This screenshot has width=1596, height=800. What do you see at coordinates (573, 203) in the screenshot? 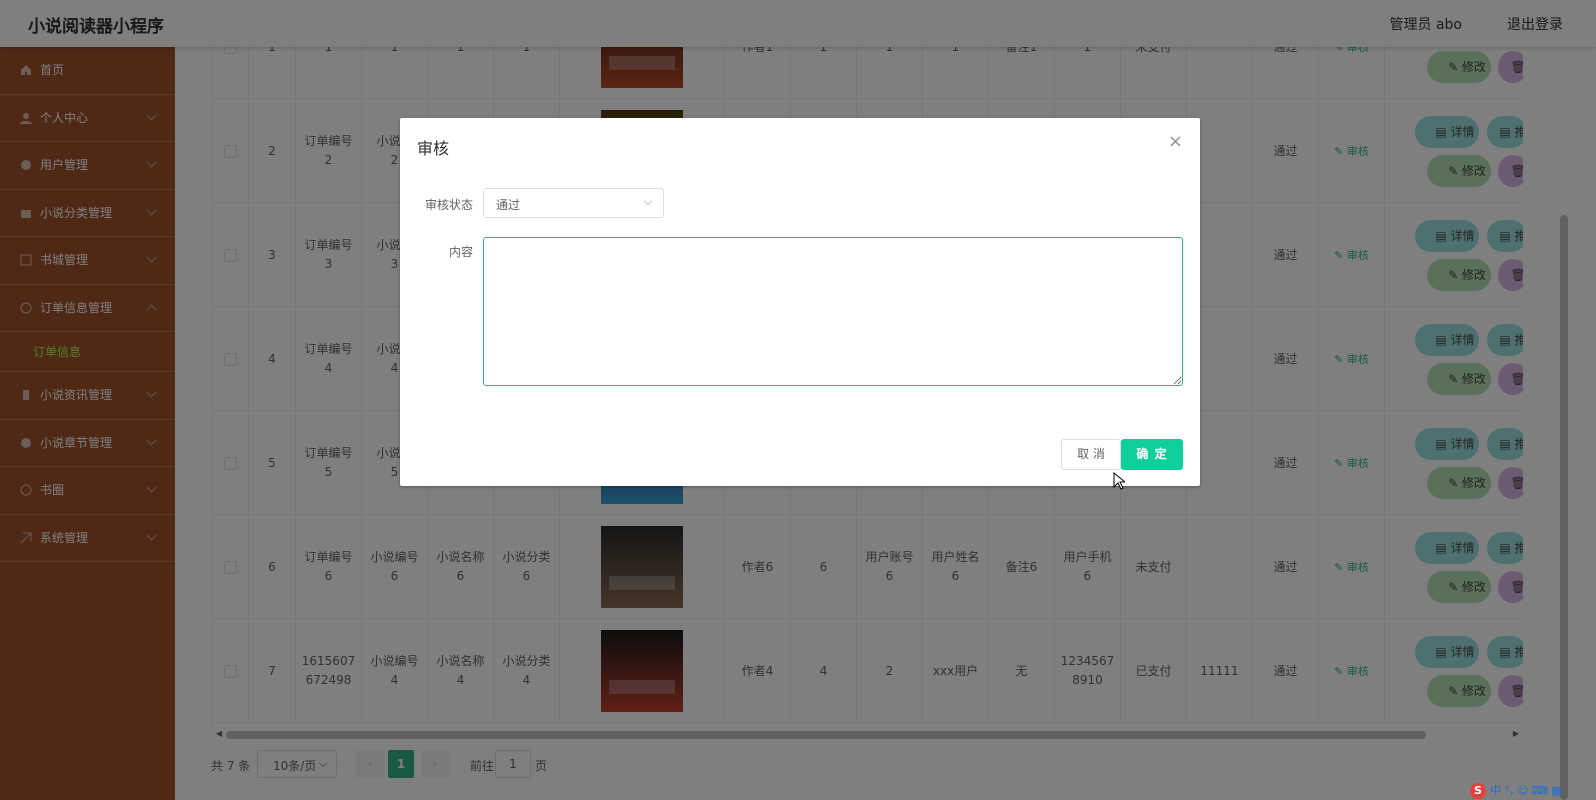
I see `audit-status-select: 通过` at bounding box center [573, 203].